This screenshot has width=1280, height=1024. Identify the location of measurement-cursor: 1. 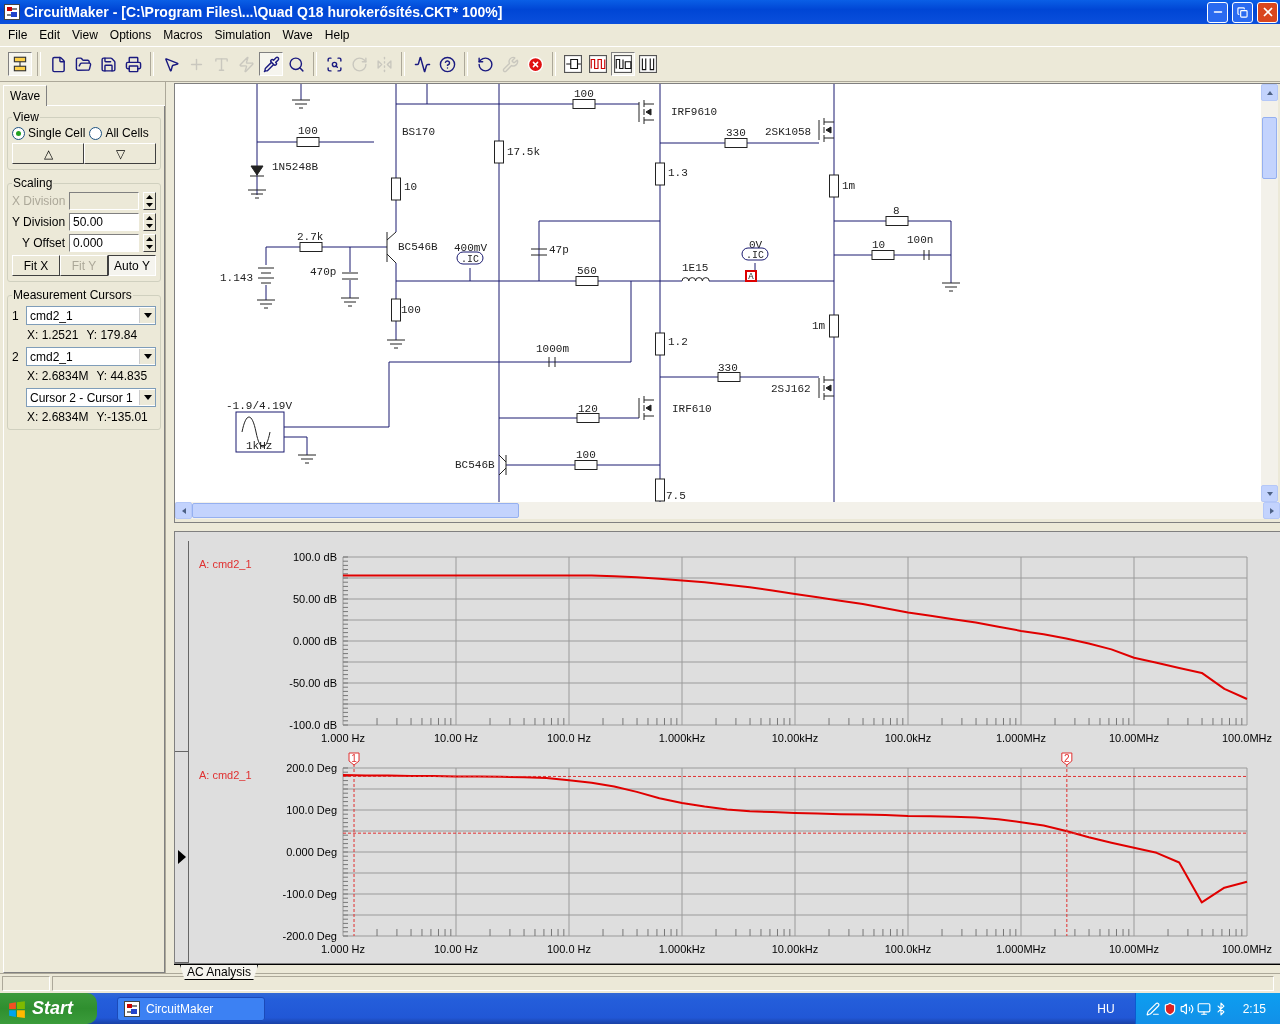
(354, 844).